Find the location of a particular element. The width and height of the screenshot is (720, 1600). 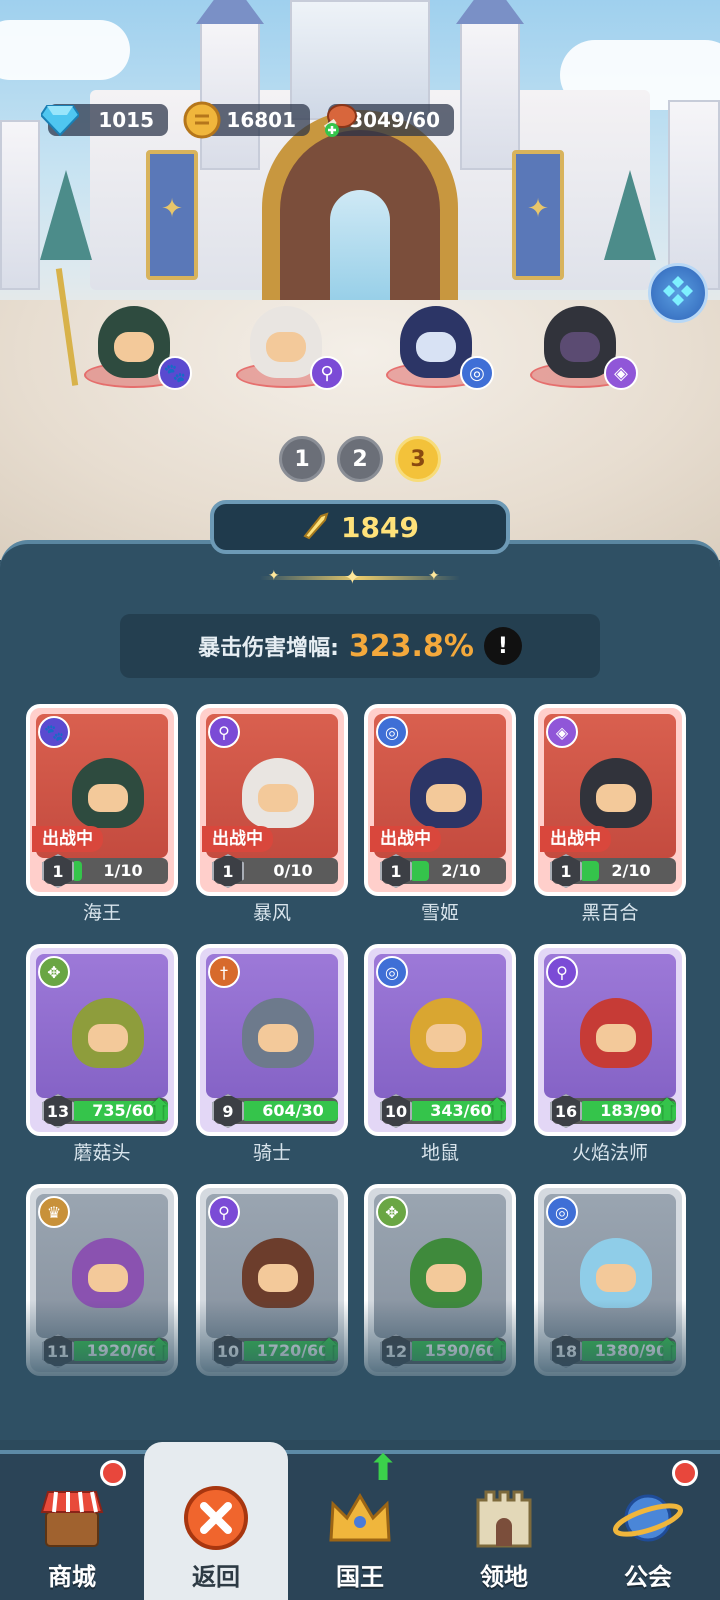

gamepad-button is located at coordinates (678, 293).